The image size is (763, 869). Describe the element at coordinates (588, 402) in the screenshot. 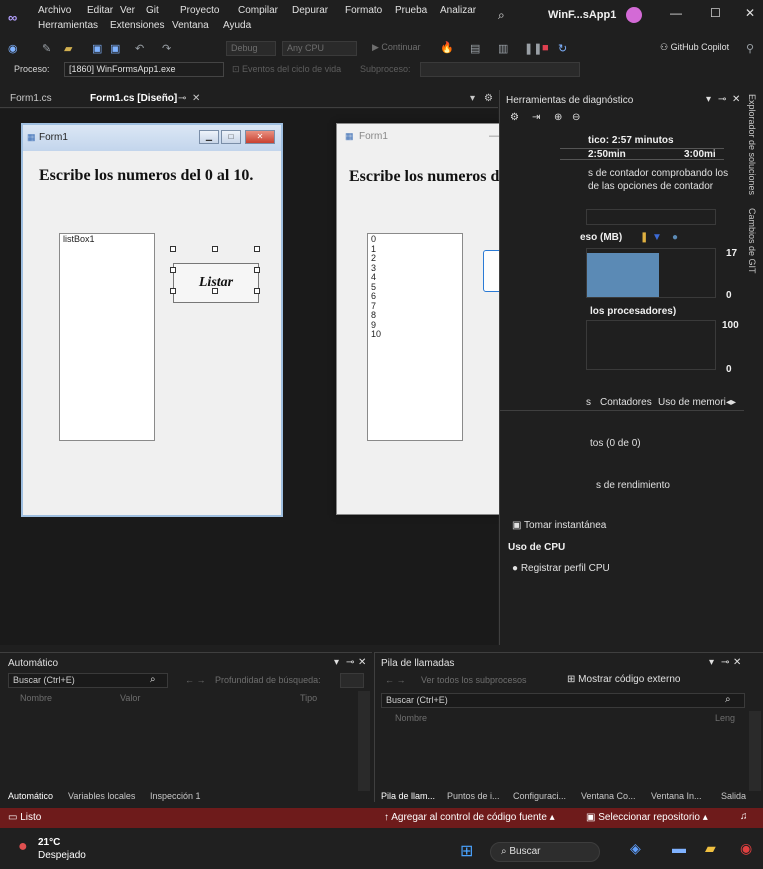

I see `tab-summary: s` at that location.